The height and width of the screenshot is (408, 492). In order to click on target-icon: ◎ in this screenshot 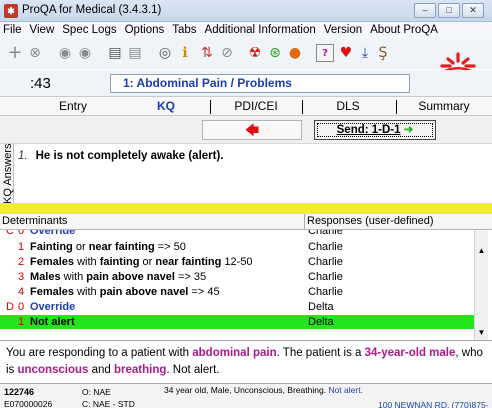, I will do `click(165, 53)`.